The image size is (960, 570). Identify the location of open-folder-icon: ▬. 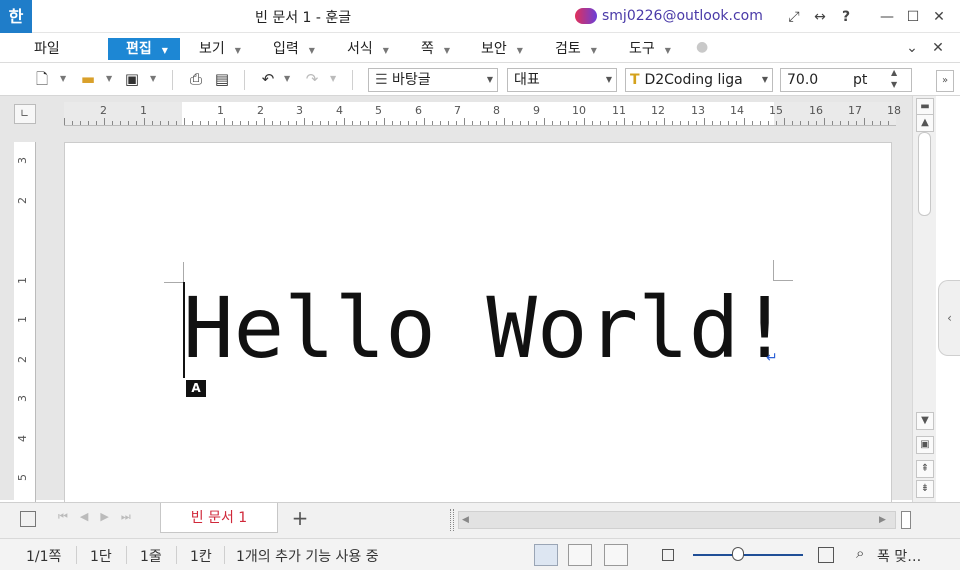
(88, 79).